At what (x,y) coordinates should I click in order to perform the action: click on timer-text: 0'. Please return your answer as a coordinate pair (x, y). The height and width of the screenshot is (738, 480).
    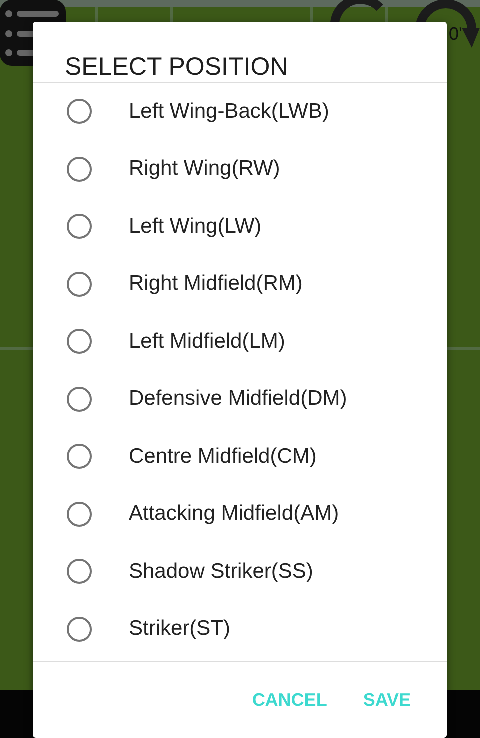
    Looking at the image, I should click on (455, 34).